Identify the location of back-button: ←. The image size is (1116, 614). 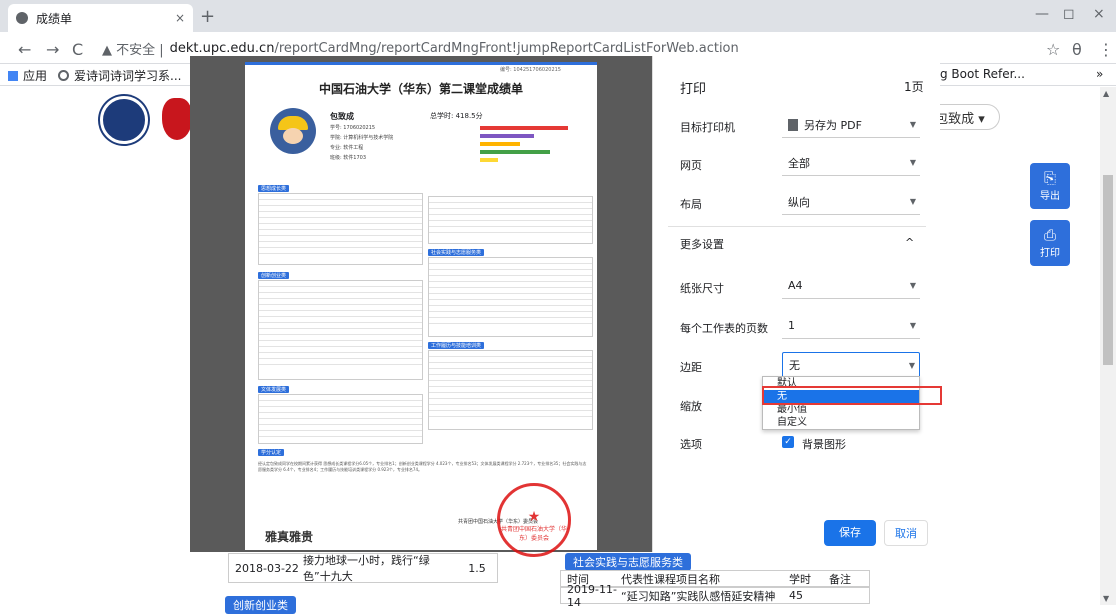
(24, 49).